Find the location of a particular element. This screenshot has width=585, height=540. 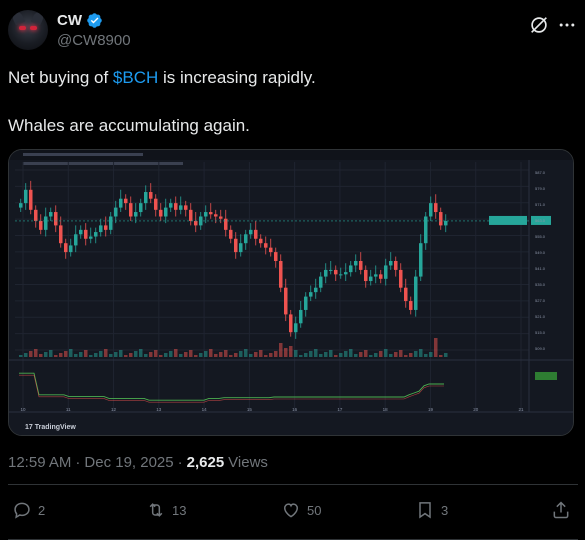

author-handle: @CW8900 is located at coordinates (94, 40).